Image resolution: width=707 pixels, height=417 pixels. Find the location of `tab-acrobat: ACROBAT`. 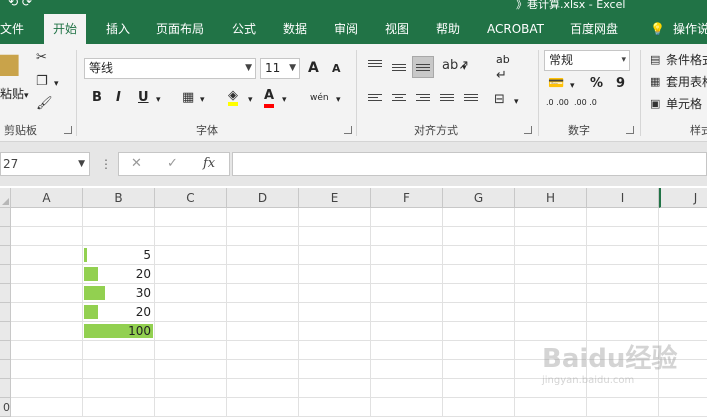

tab-acrobat: ACROBAT is located at coordinates (515, 29).